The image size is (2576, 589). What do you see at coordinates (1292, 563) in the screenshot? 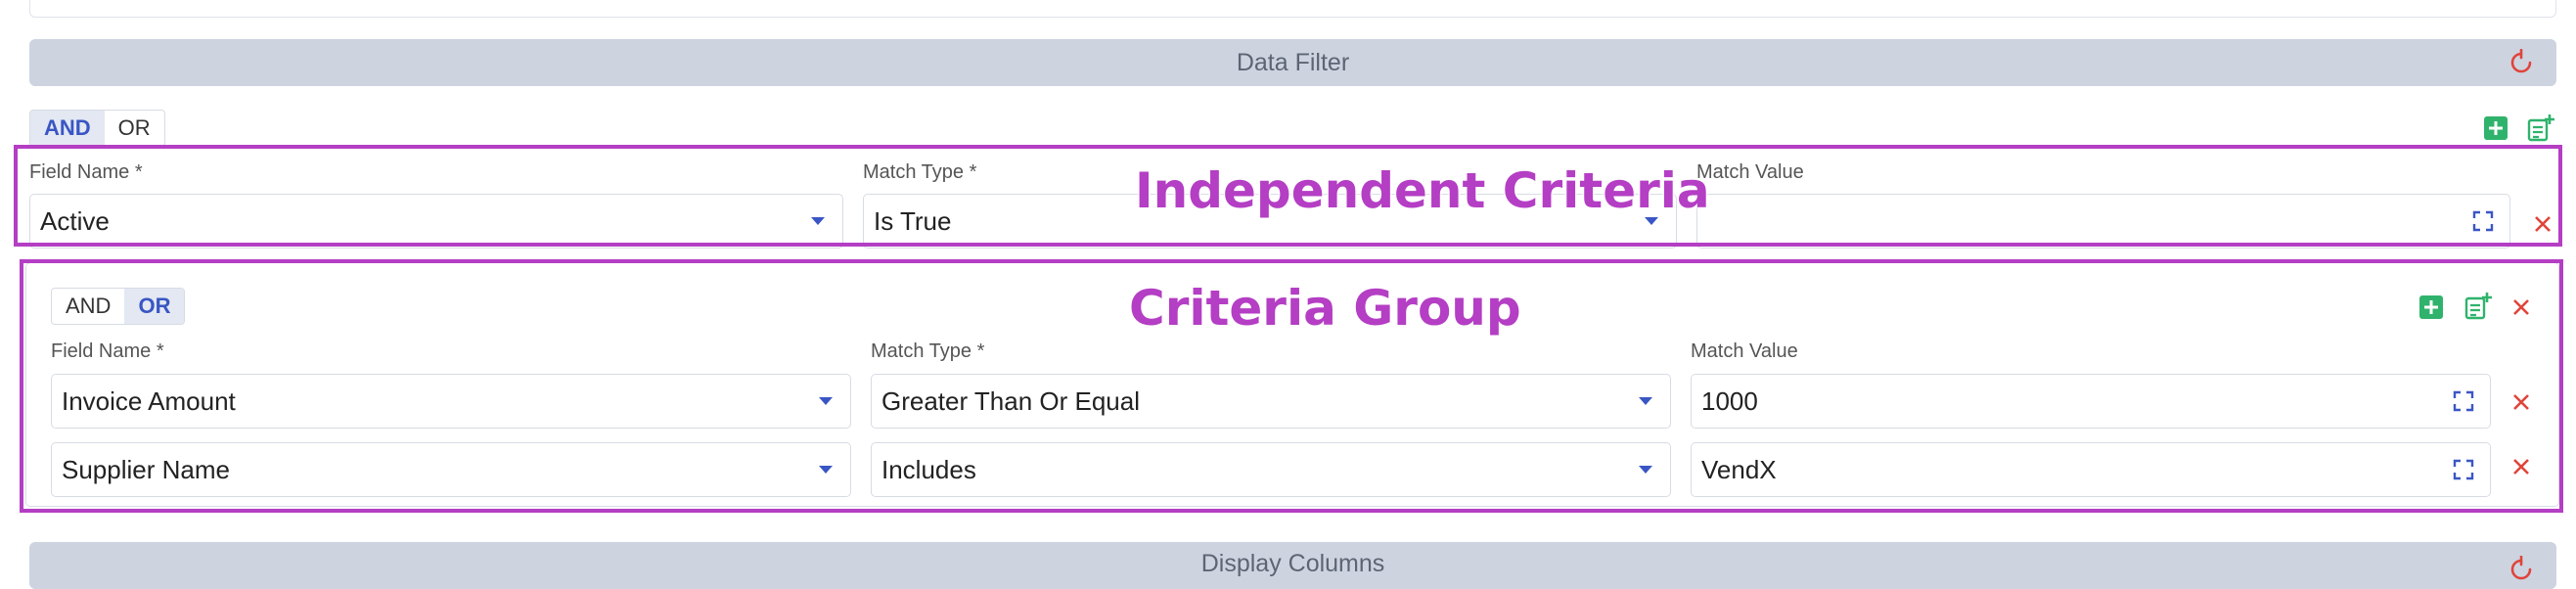
I see `display-columns-title: Display Columns` at bounding box center [1292, 563].